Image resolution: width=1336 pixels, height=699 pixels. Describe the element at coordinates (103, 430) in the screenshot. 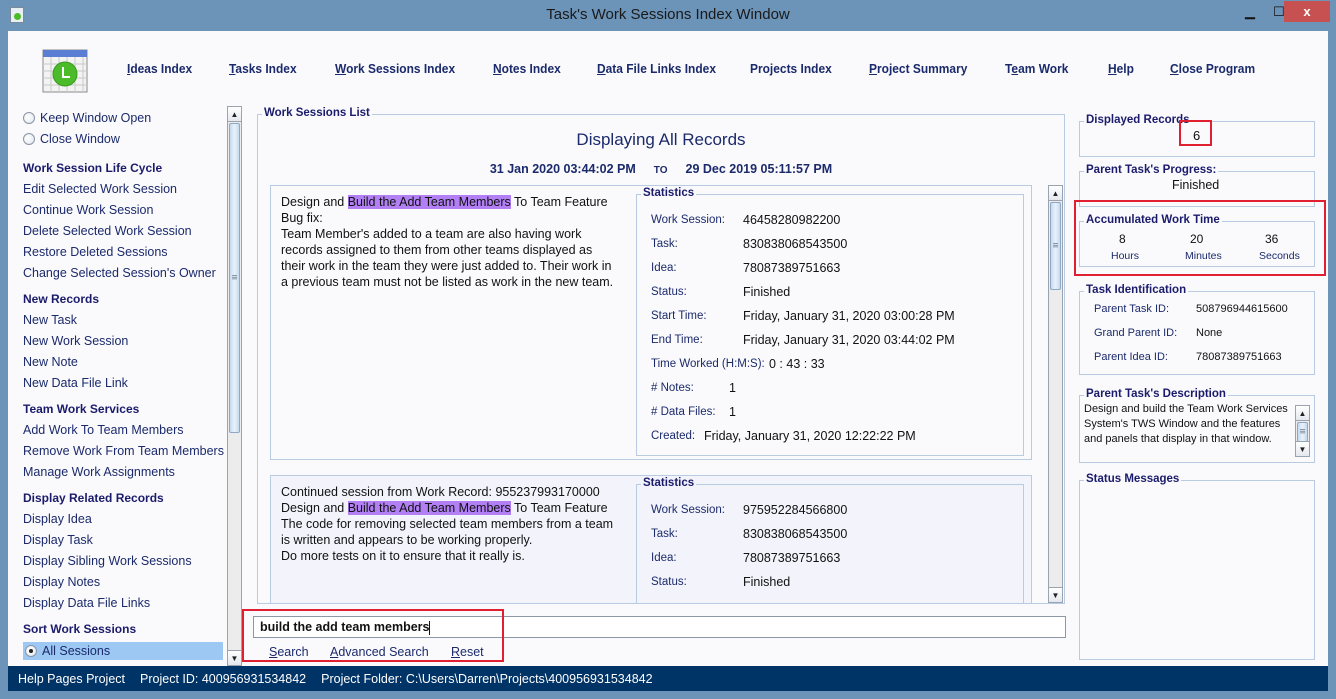

I see `sidebar-item-add-work-to-team-members: Add Work To Team Members` at that location.